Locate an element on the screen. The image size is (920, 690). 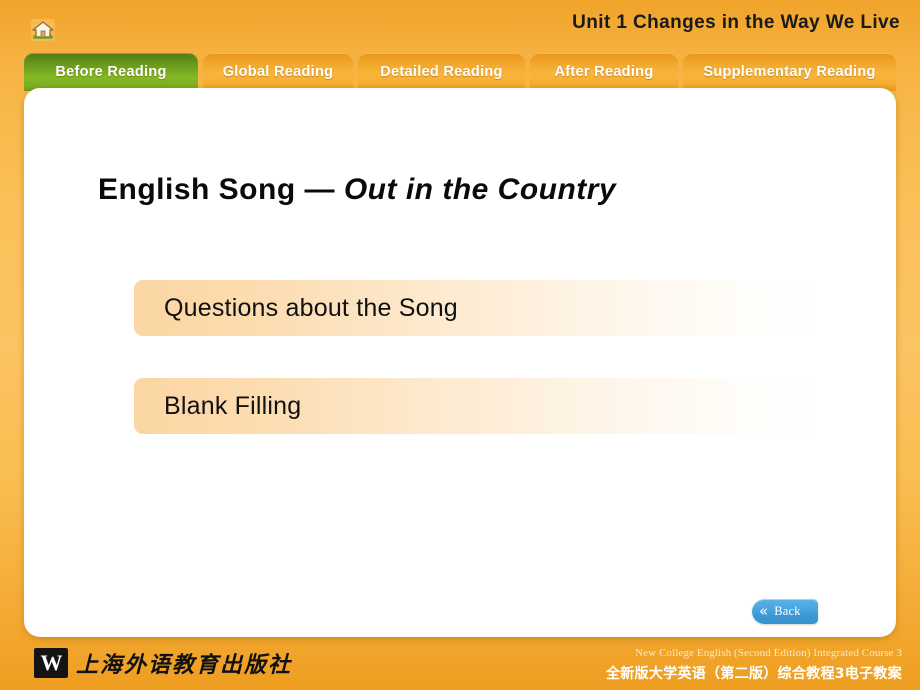
publisher-logo-mark: W is located at coordinates (51, 663).